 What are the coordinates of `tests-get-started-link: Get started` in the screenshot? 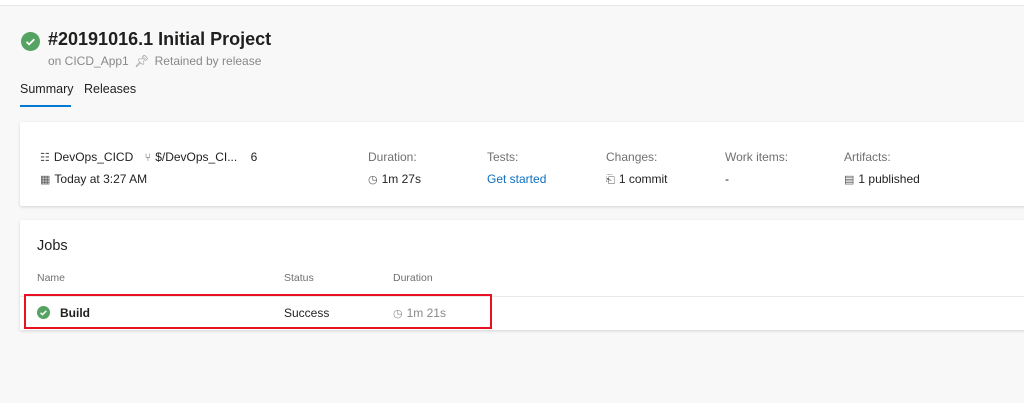 It's located at (516, 179).